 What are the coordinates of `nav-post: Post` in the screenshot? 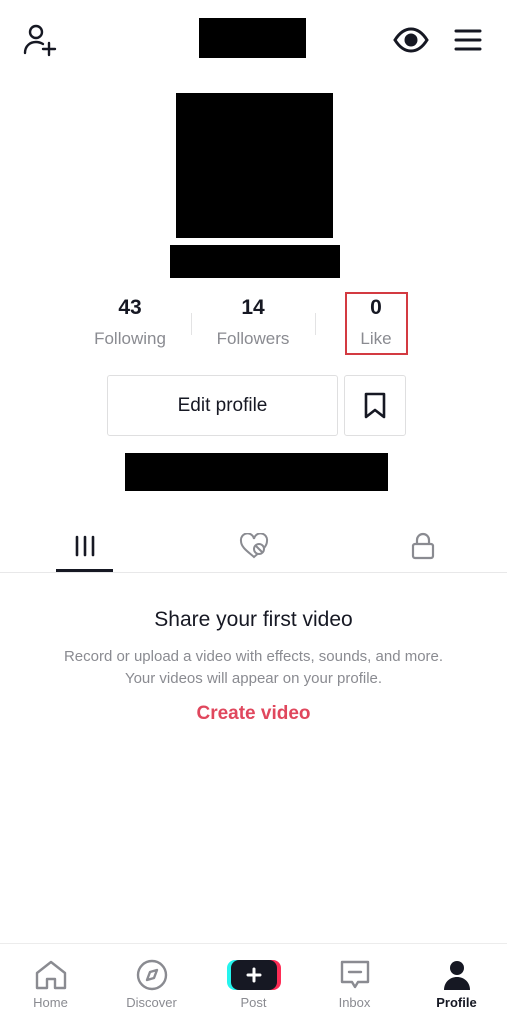 It's located at (253, 984).